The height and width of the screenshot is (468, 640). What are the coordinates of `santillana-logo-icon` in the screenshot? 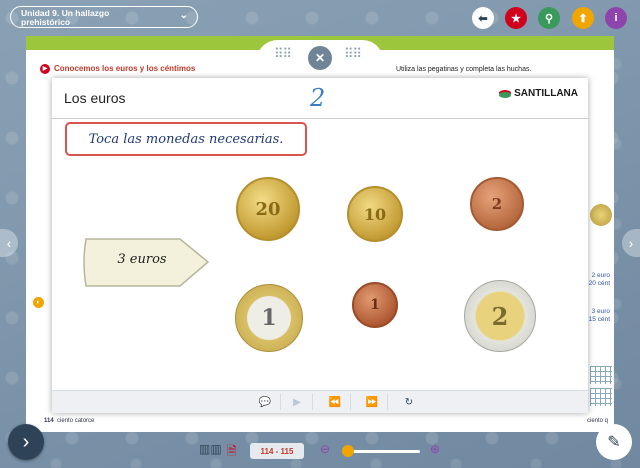 It's located at (505, 93).